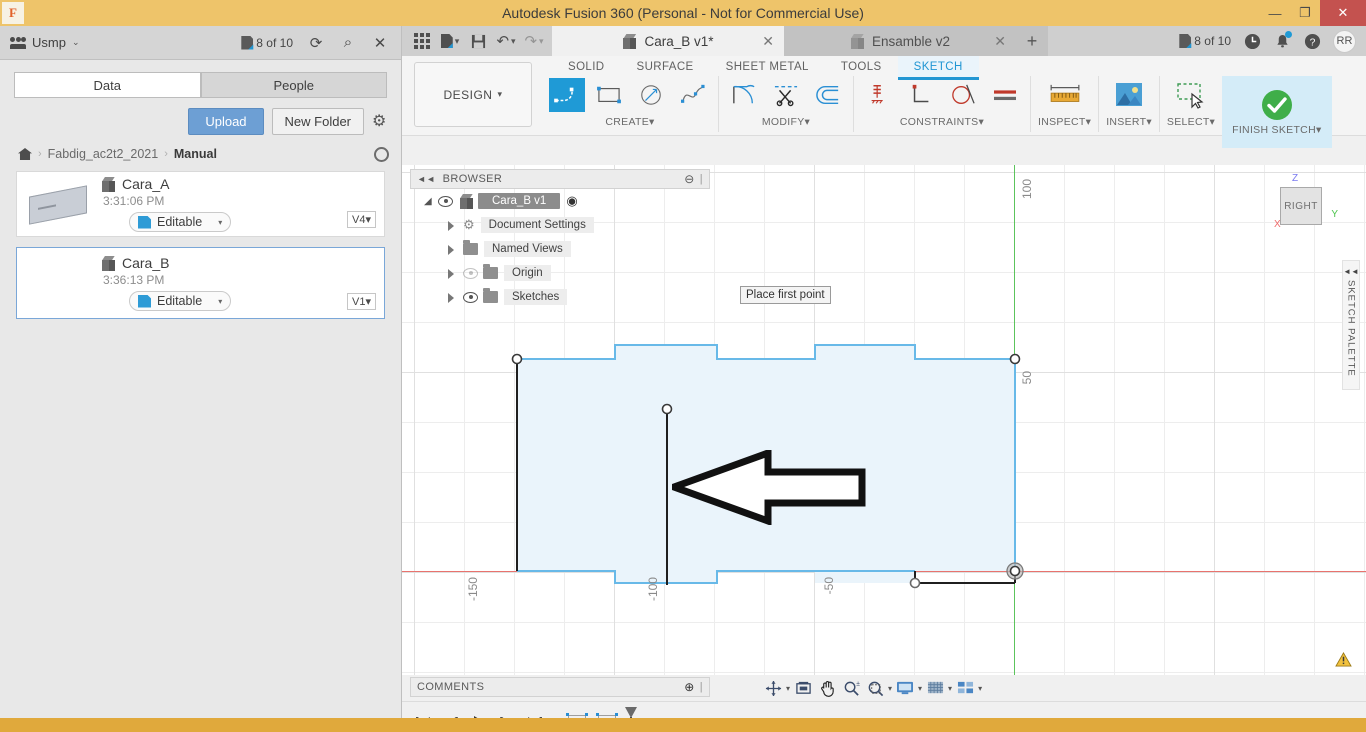 The height and width of the screenshot is (732, 1366). What do you see at coordinates (103, 154) in the screenshot?
I see `breadcrumb-project: Fabdig_ac2t2_2021` at bounding box center [103, 154].